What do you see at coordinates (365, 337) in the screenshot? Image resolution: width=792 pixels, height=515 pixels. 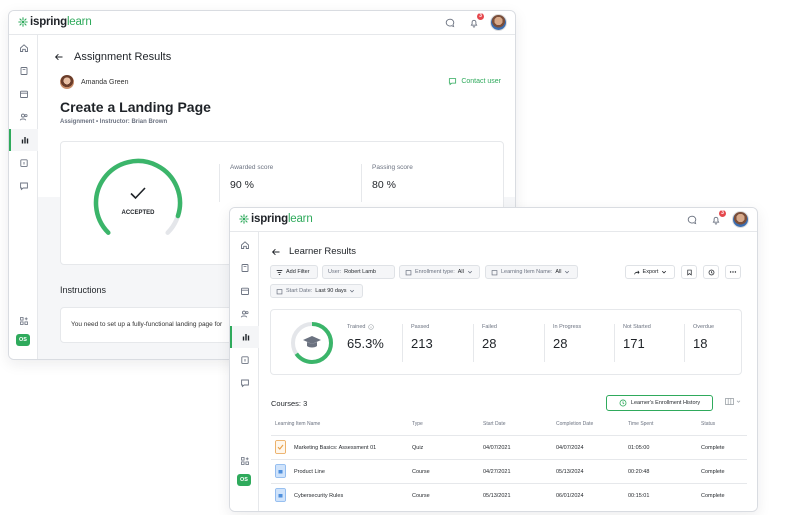 I see `kpi-trained: Trained 65.3%` at bounding box center [365, 337].